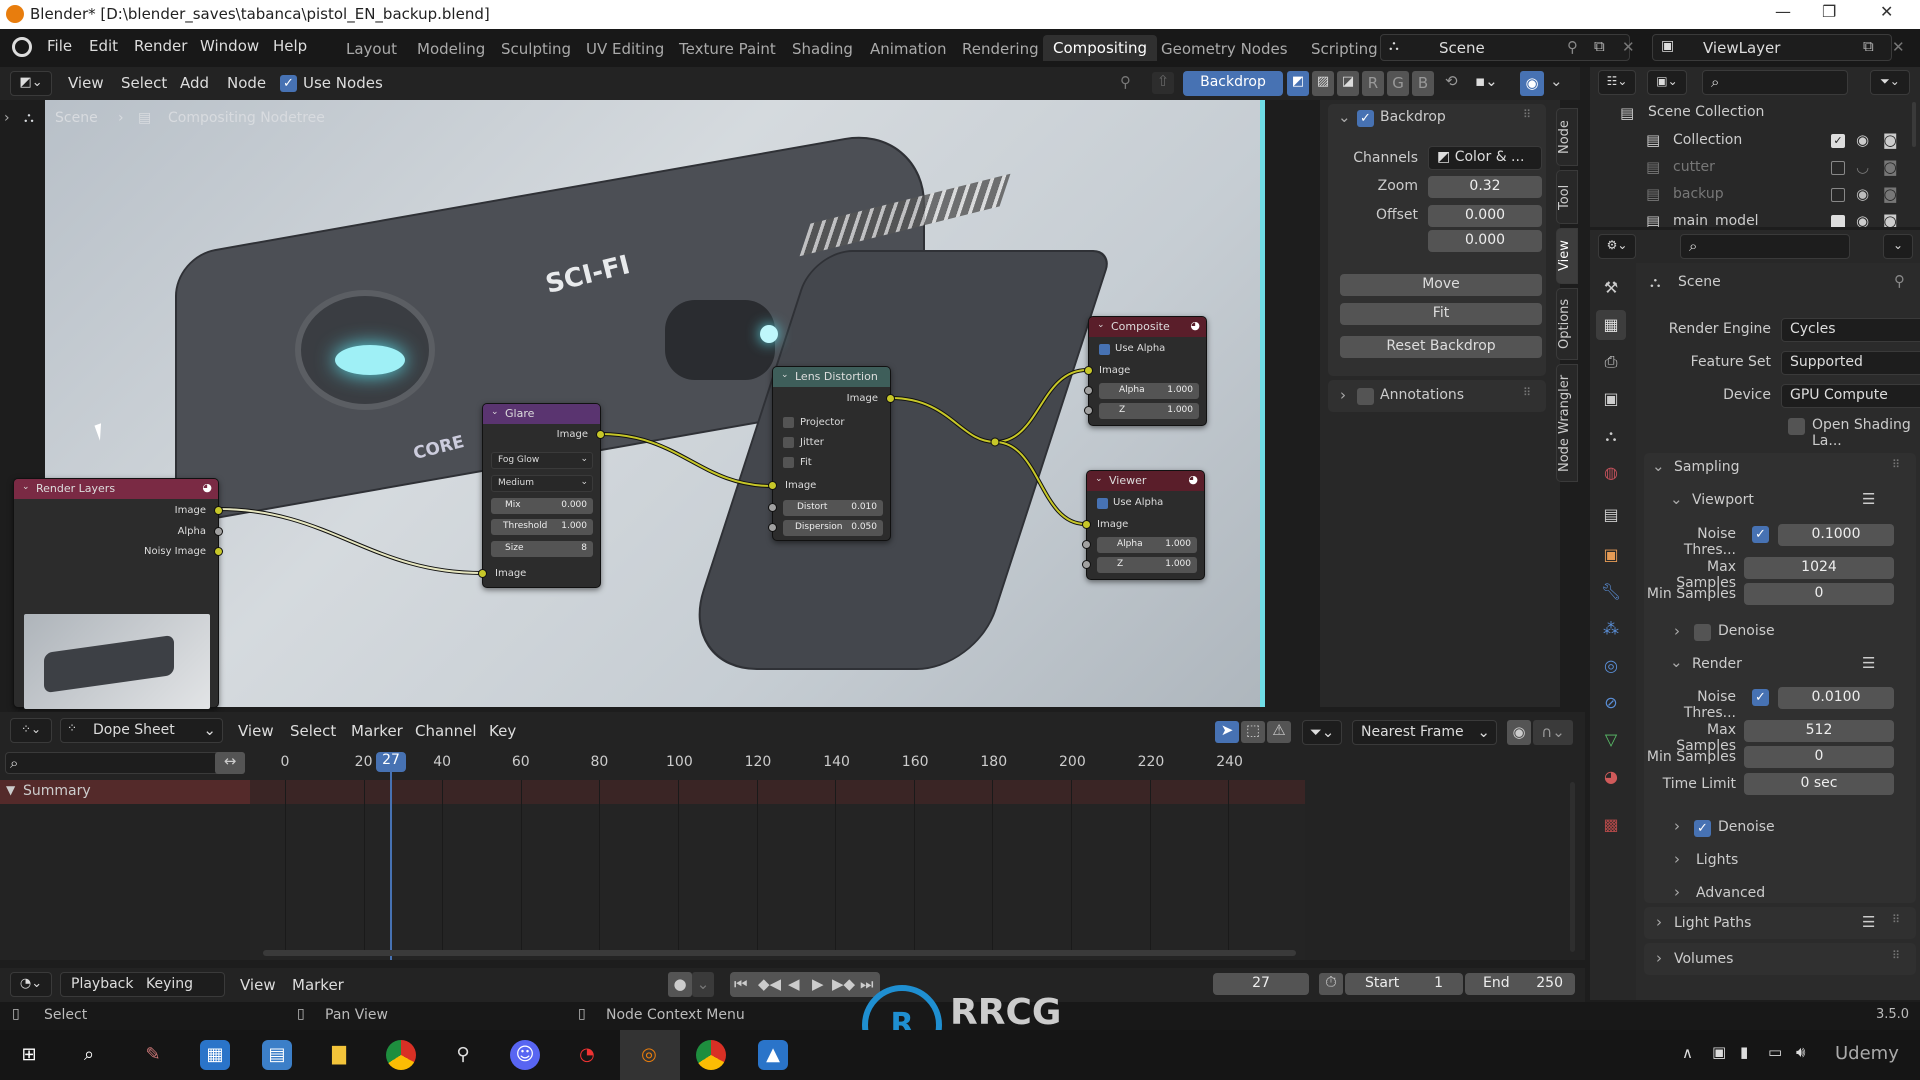  Describe the element at coordinates (773, 1055) in the screenshot. I see `photos-app-icon: ▲` at that location.